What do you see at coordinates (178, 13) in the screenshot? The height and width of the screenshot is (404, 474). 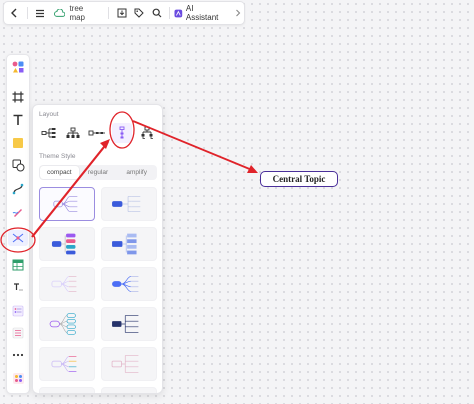 I see `ai-icon` at bounding box center [178, 13].